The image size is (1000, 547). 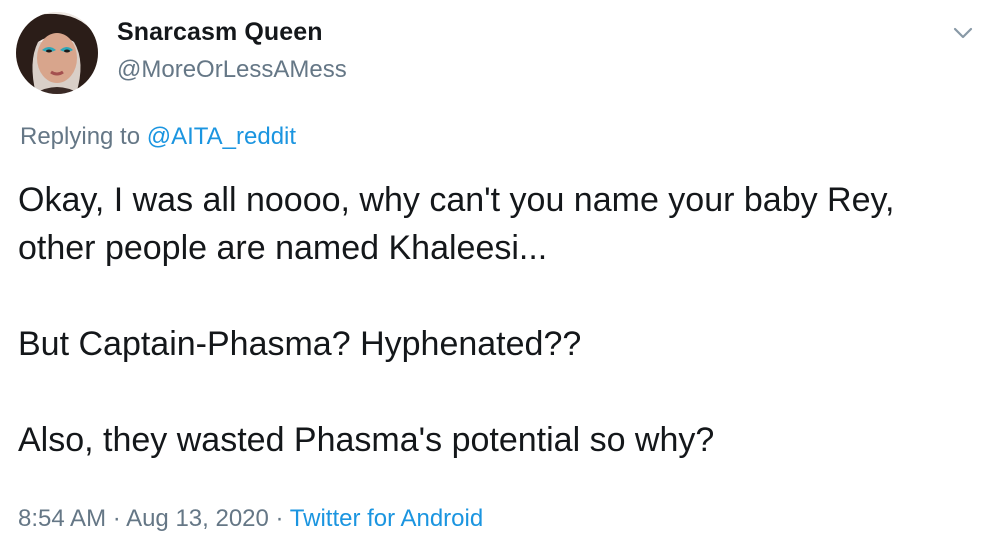 I want to click on replying-to-prefix: Replying to, so click(x=80, y=136).